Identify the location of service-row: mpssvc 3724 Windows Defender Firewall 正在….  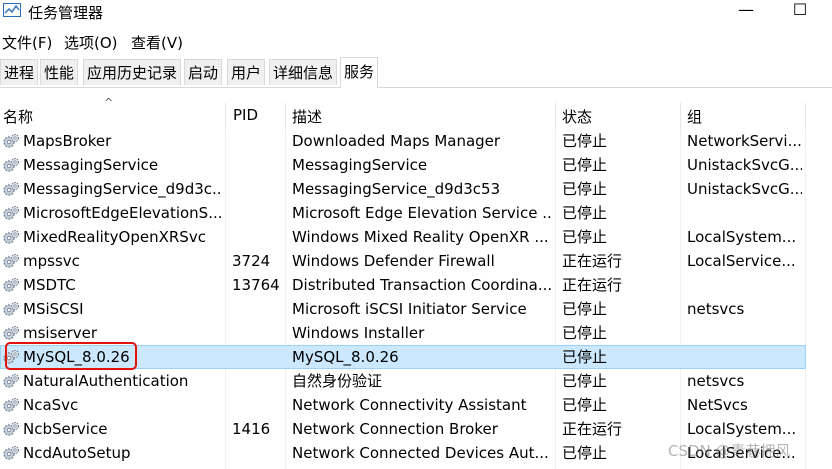
(416, 261).